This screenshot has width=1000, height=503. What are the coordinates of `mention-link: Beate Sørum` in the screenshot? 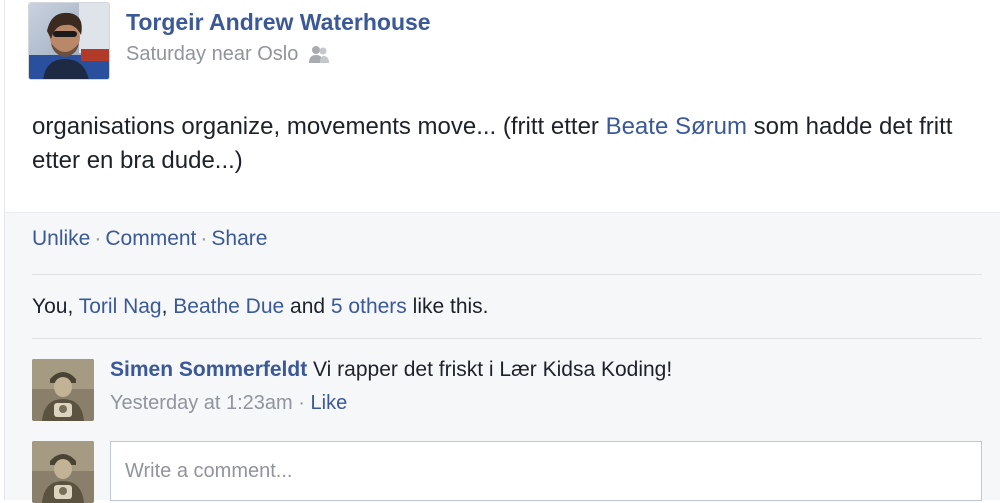 It's located at (676, 126).